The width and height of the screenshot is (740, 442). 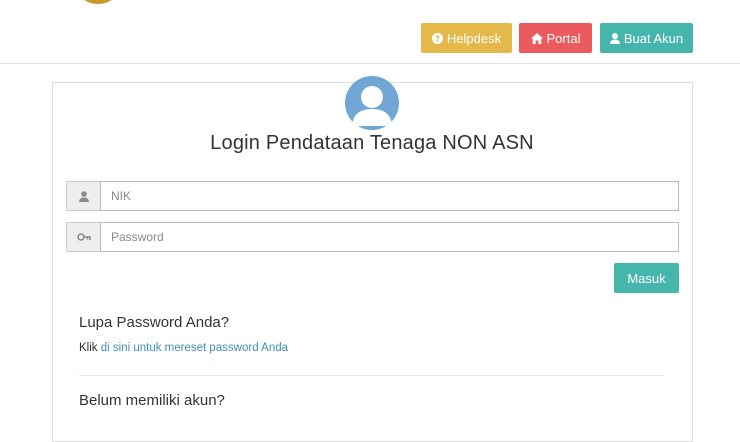 I want to click on forgot-password-text: Klik di sini untuk mereset password Anda, so click(x=183, y=348).